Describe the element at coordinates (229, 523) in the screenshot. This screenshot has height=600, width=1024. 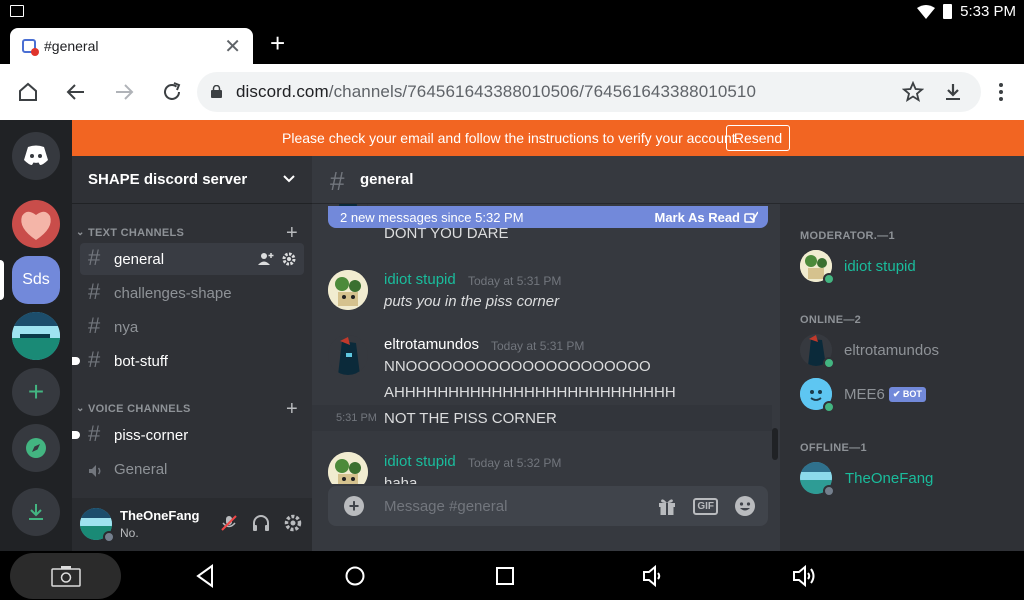
I see `mute-microphone-icon` at that location.